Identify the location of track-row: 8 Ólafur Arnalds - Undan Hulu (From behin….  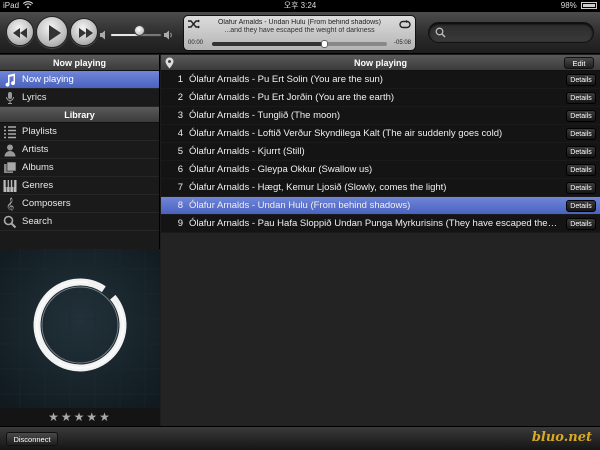
(380, 206).